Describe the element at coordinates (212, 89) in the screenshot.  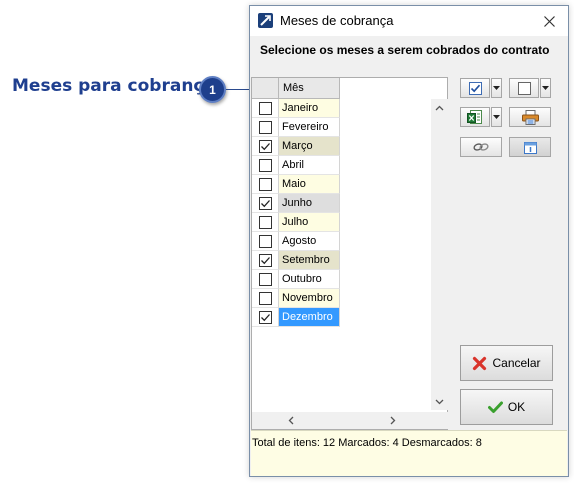
I see `callout-number-badge: 1` at that location.